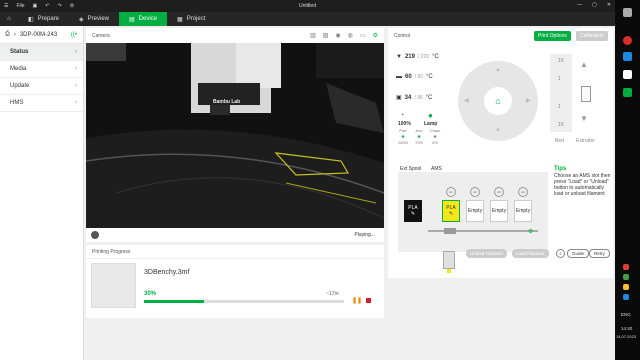 The width and height of the screenshot is (640, 360). Describe the element at coordinates (41, 103) in the screenshot. I see `sidebar-item-hms: HMS ›` at that location.